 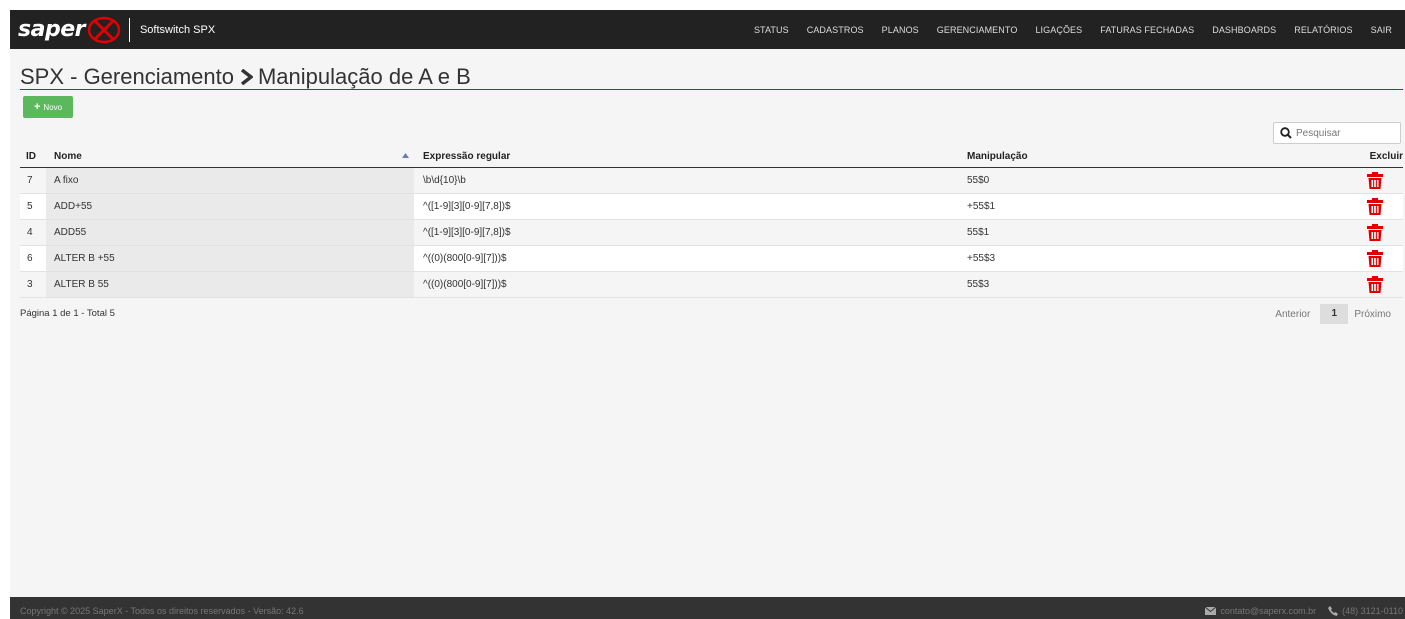 I want to click on nav-item-dashboards: DASHBOARDS, so click(x=1244, y=30).